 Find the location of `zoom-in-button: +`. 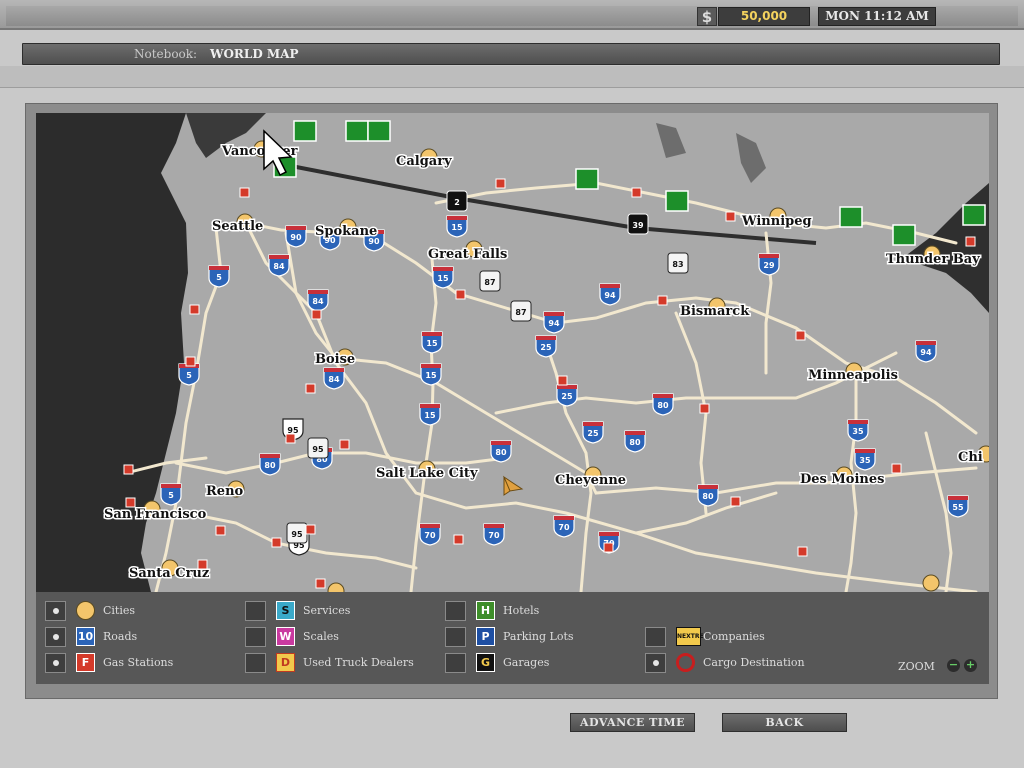

zoom-in-button: + is located at coordinates (970, 665).